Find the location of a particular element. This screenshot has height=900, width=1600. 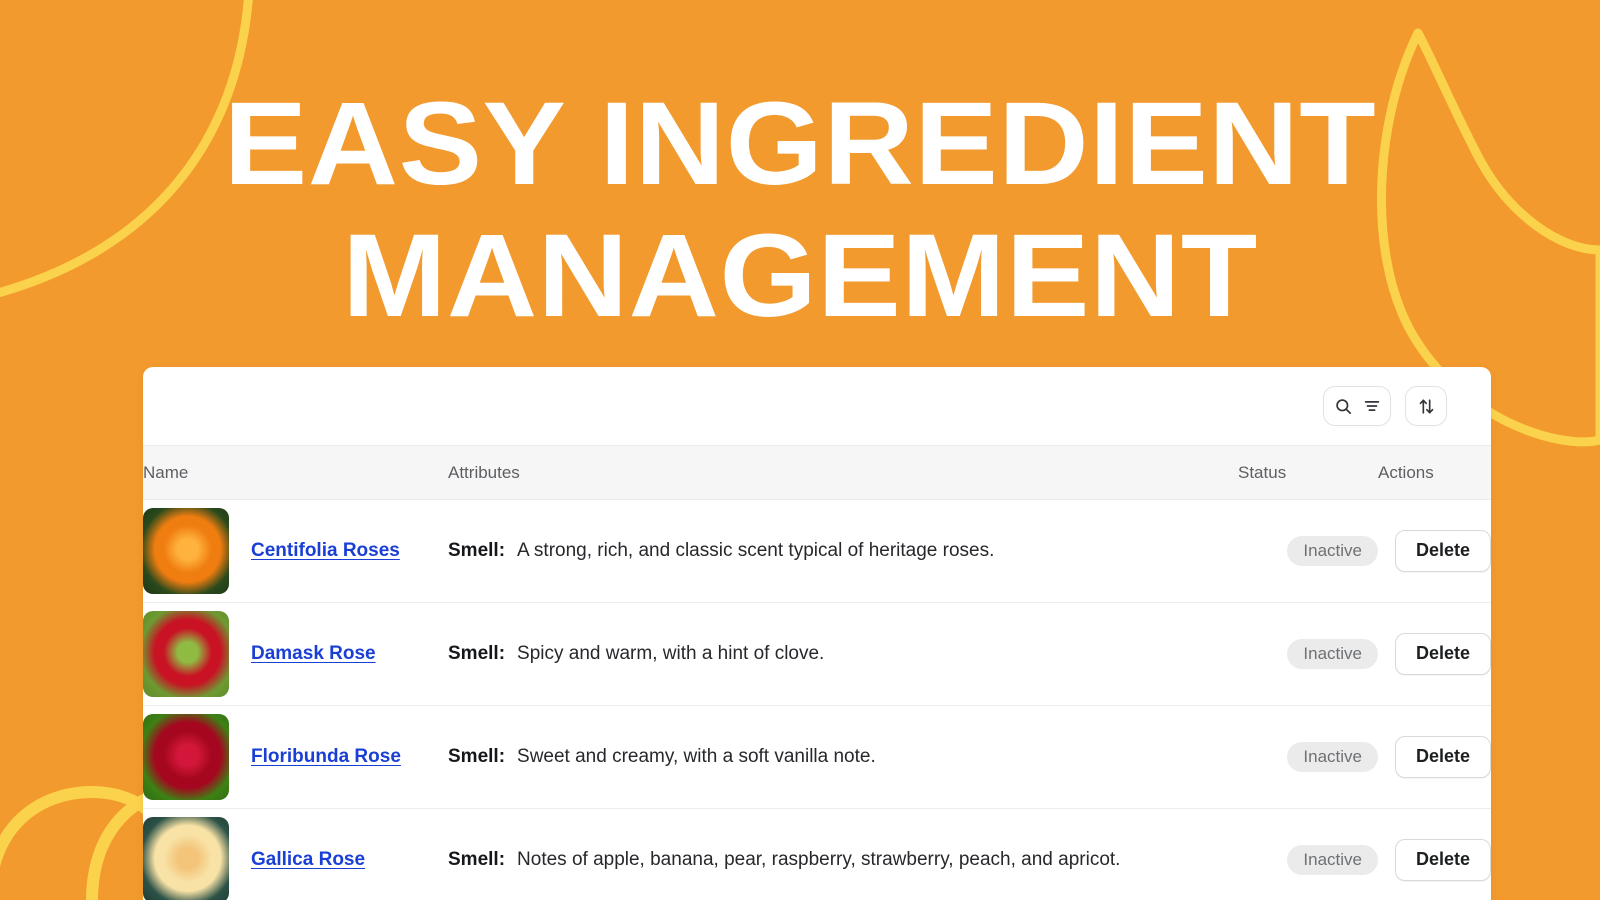

ingredient-link: Centifolia Roses is located at coordinates (325, 551).